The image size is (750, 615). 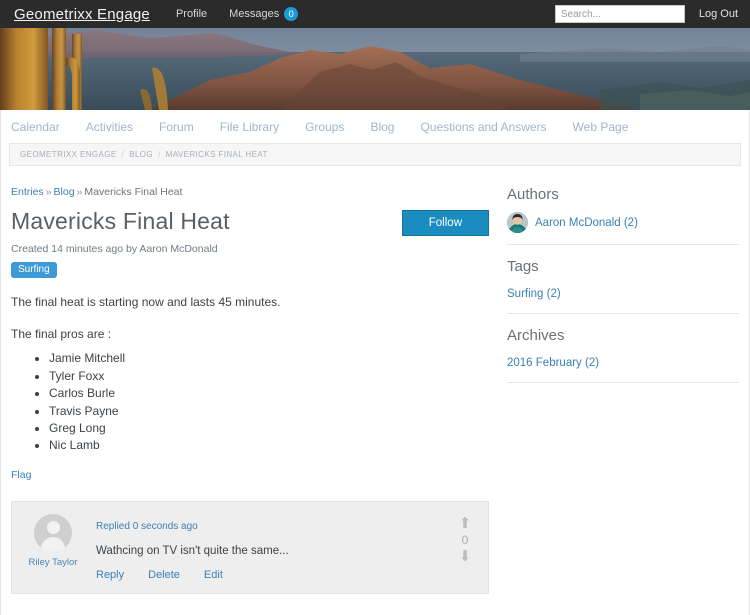 I want to click on sidebar-heading-archives: Archives, so click(x=536, y=335).